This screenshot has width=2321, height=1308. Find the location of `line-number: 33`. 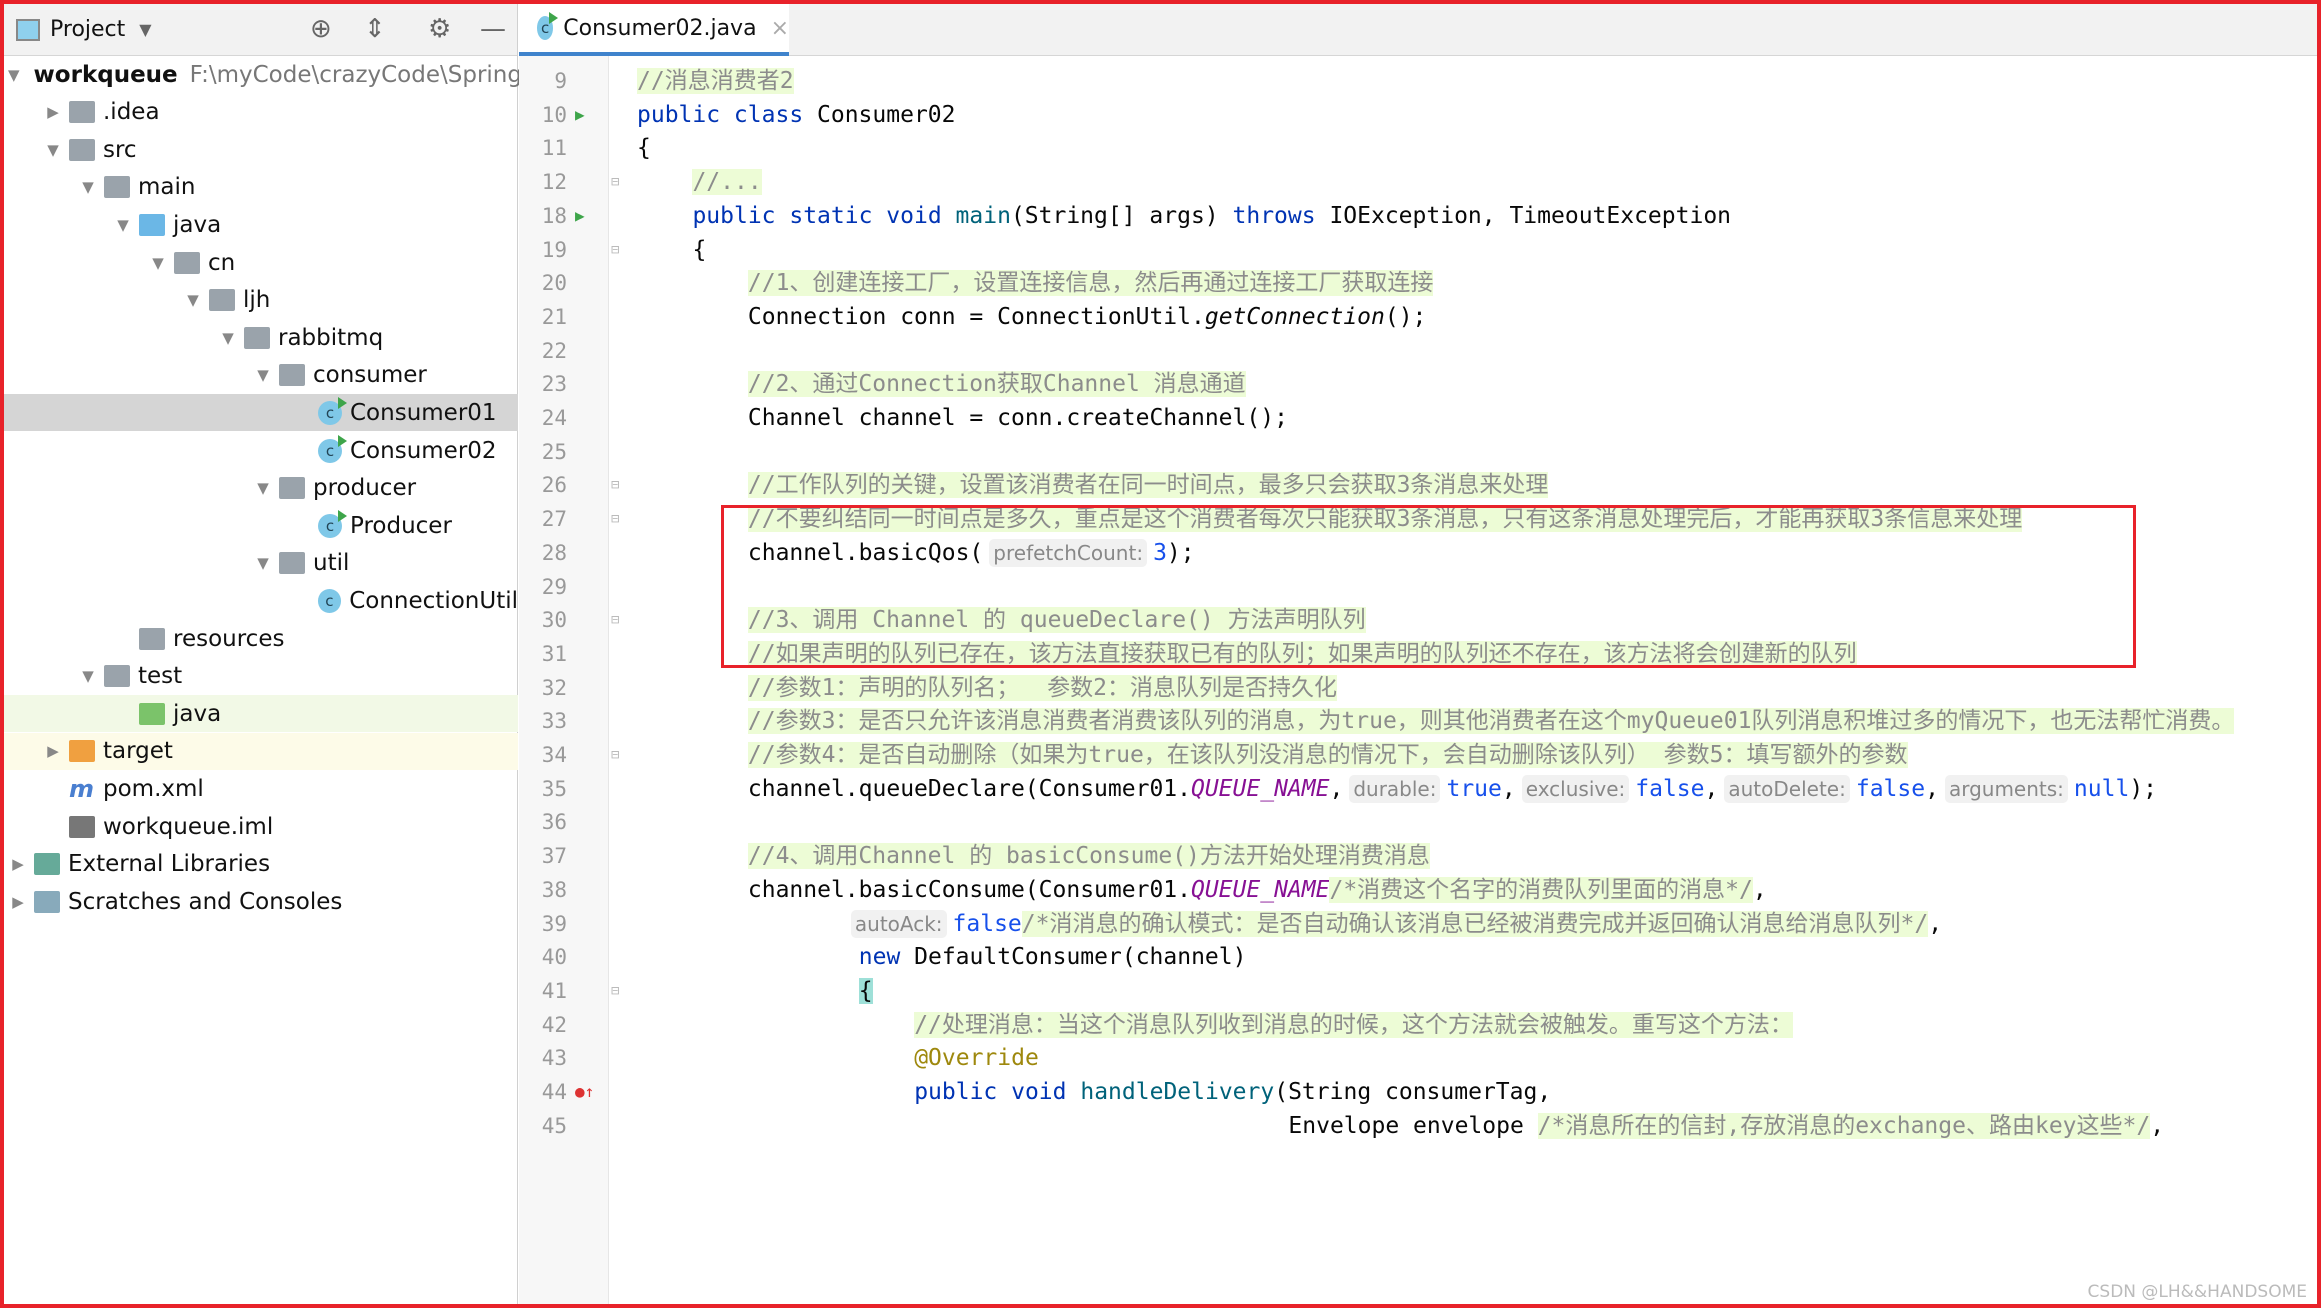

line-number: 33 is located at coordinates (554, 721).